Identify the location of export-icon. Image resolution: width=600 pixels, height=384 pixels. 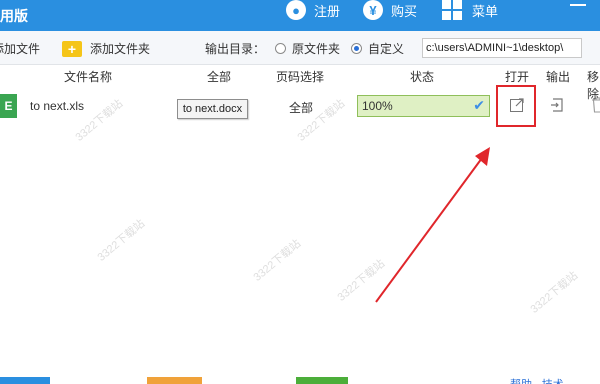
(557, 105).